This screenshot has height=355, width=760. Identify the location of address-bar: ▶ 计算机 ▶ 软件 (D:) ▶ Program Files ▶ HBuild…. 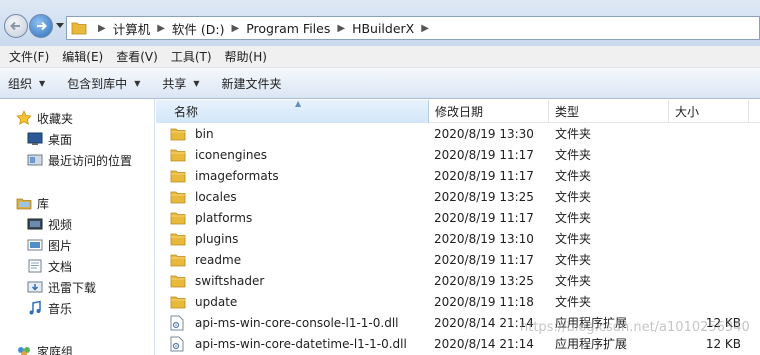
(413, 28).